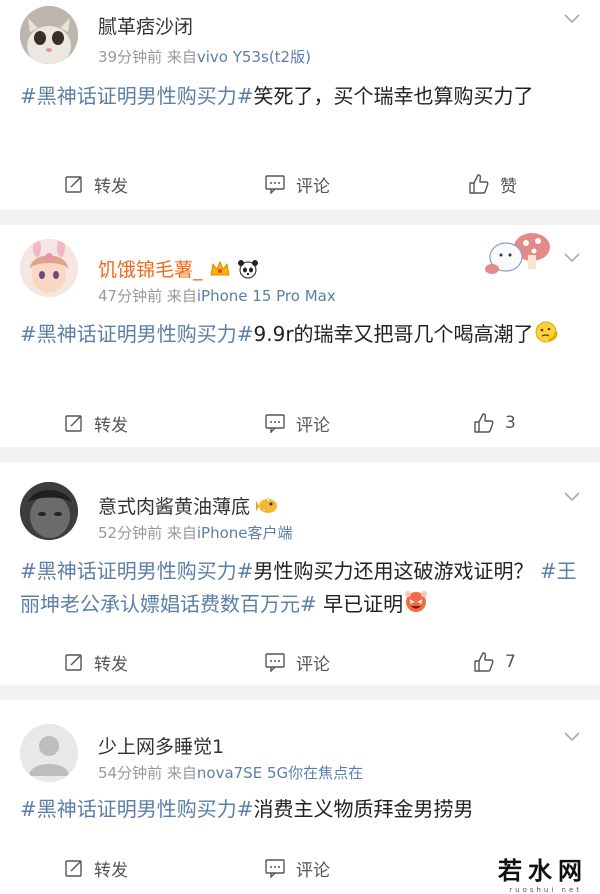 This screenshot has height=894, width=600. I want to click on like-button: 7, so click(494, 662).